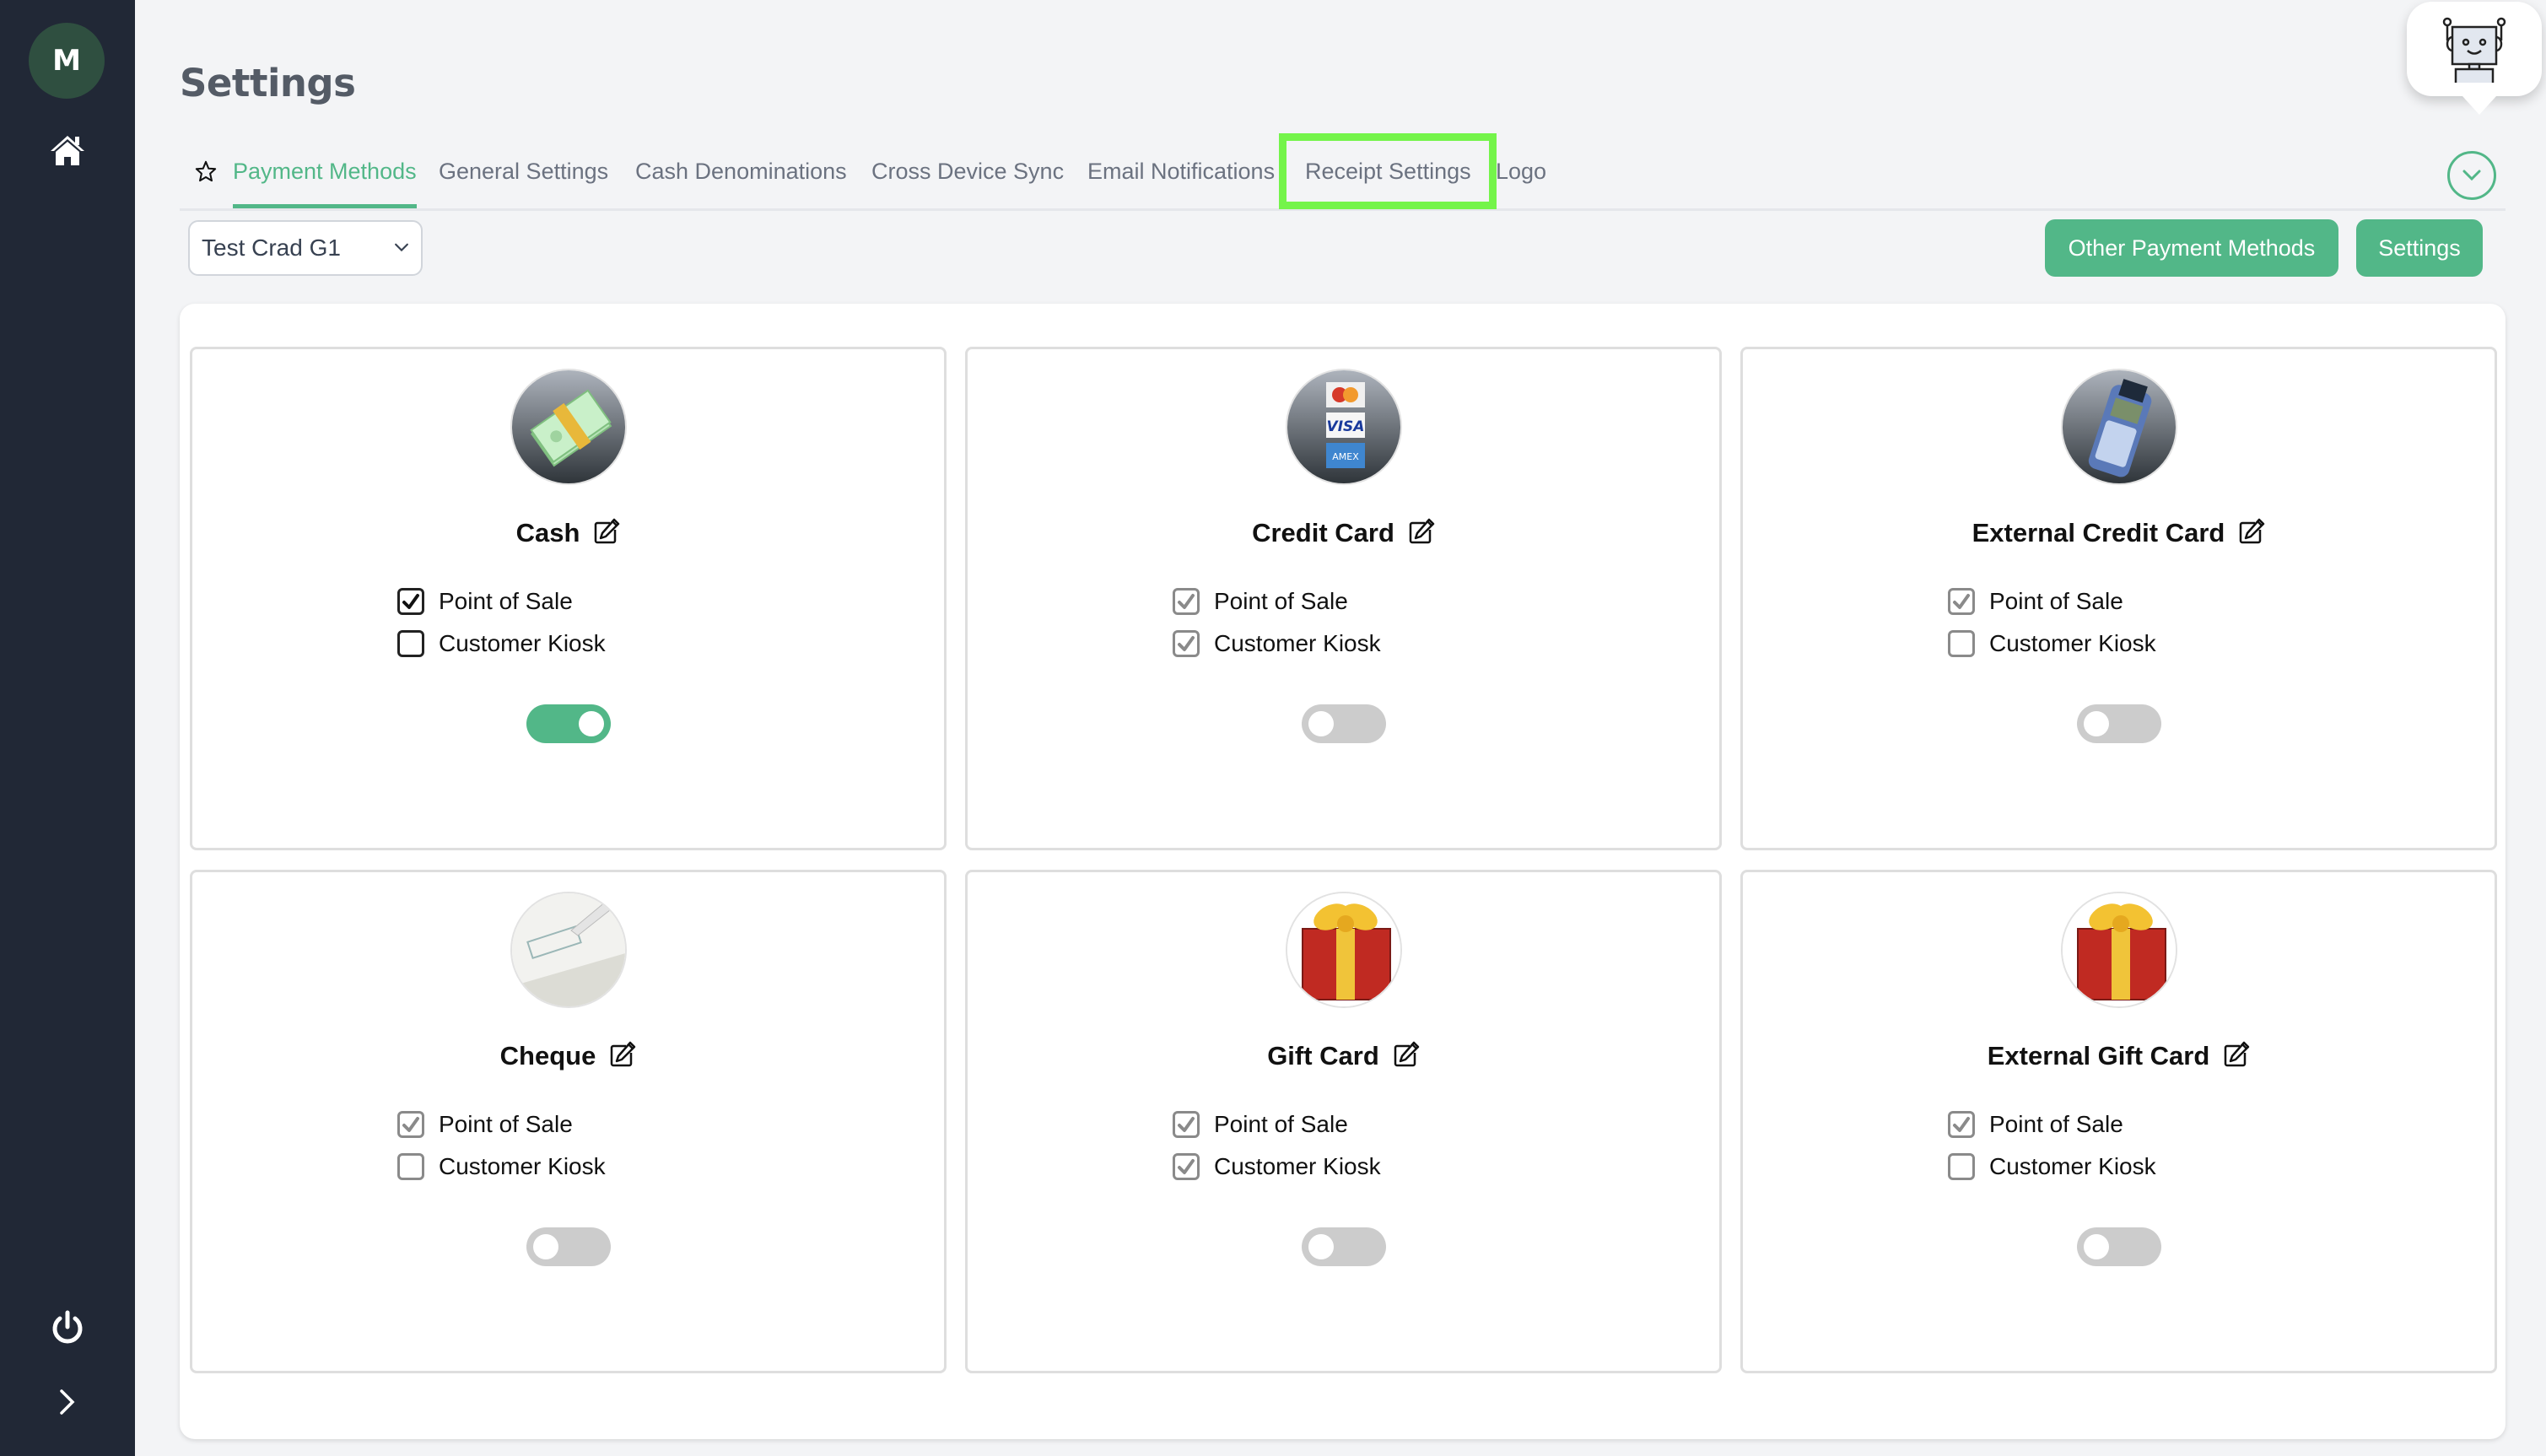  What do you see at coordinates (568, 950) in the screenshot?
I see `cheque-icon` at bounding box center [568, 950].